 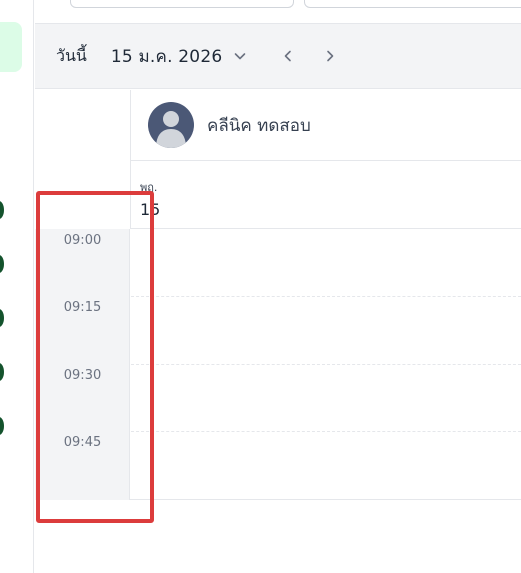 What do you see at coordinates (82, 364) in the screenshot?
I see `time-gutter: 09:00 09:15 09:30 09:45` at bounding box center [82, 364].